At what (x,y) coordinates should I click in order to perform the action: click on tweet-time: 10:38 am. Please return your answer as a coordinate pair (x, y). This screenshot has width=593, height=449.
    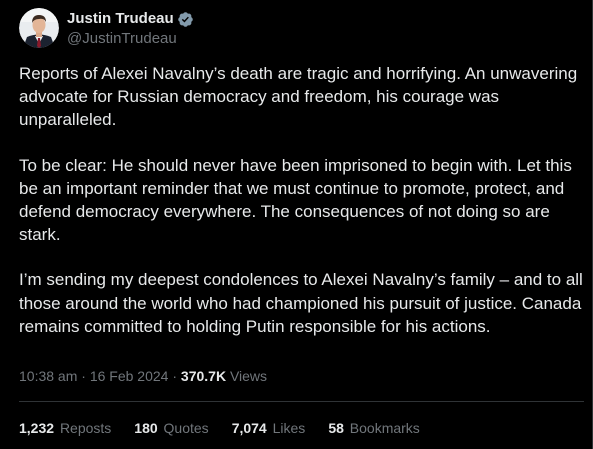
    Looking at the image, I should click on (48, 376).